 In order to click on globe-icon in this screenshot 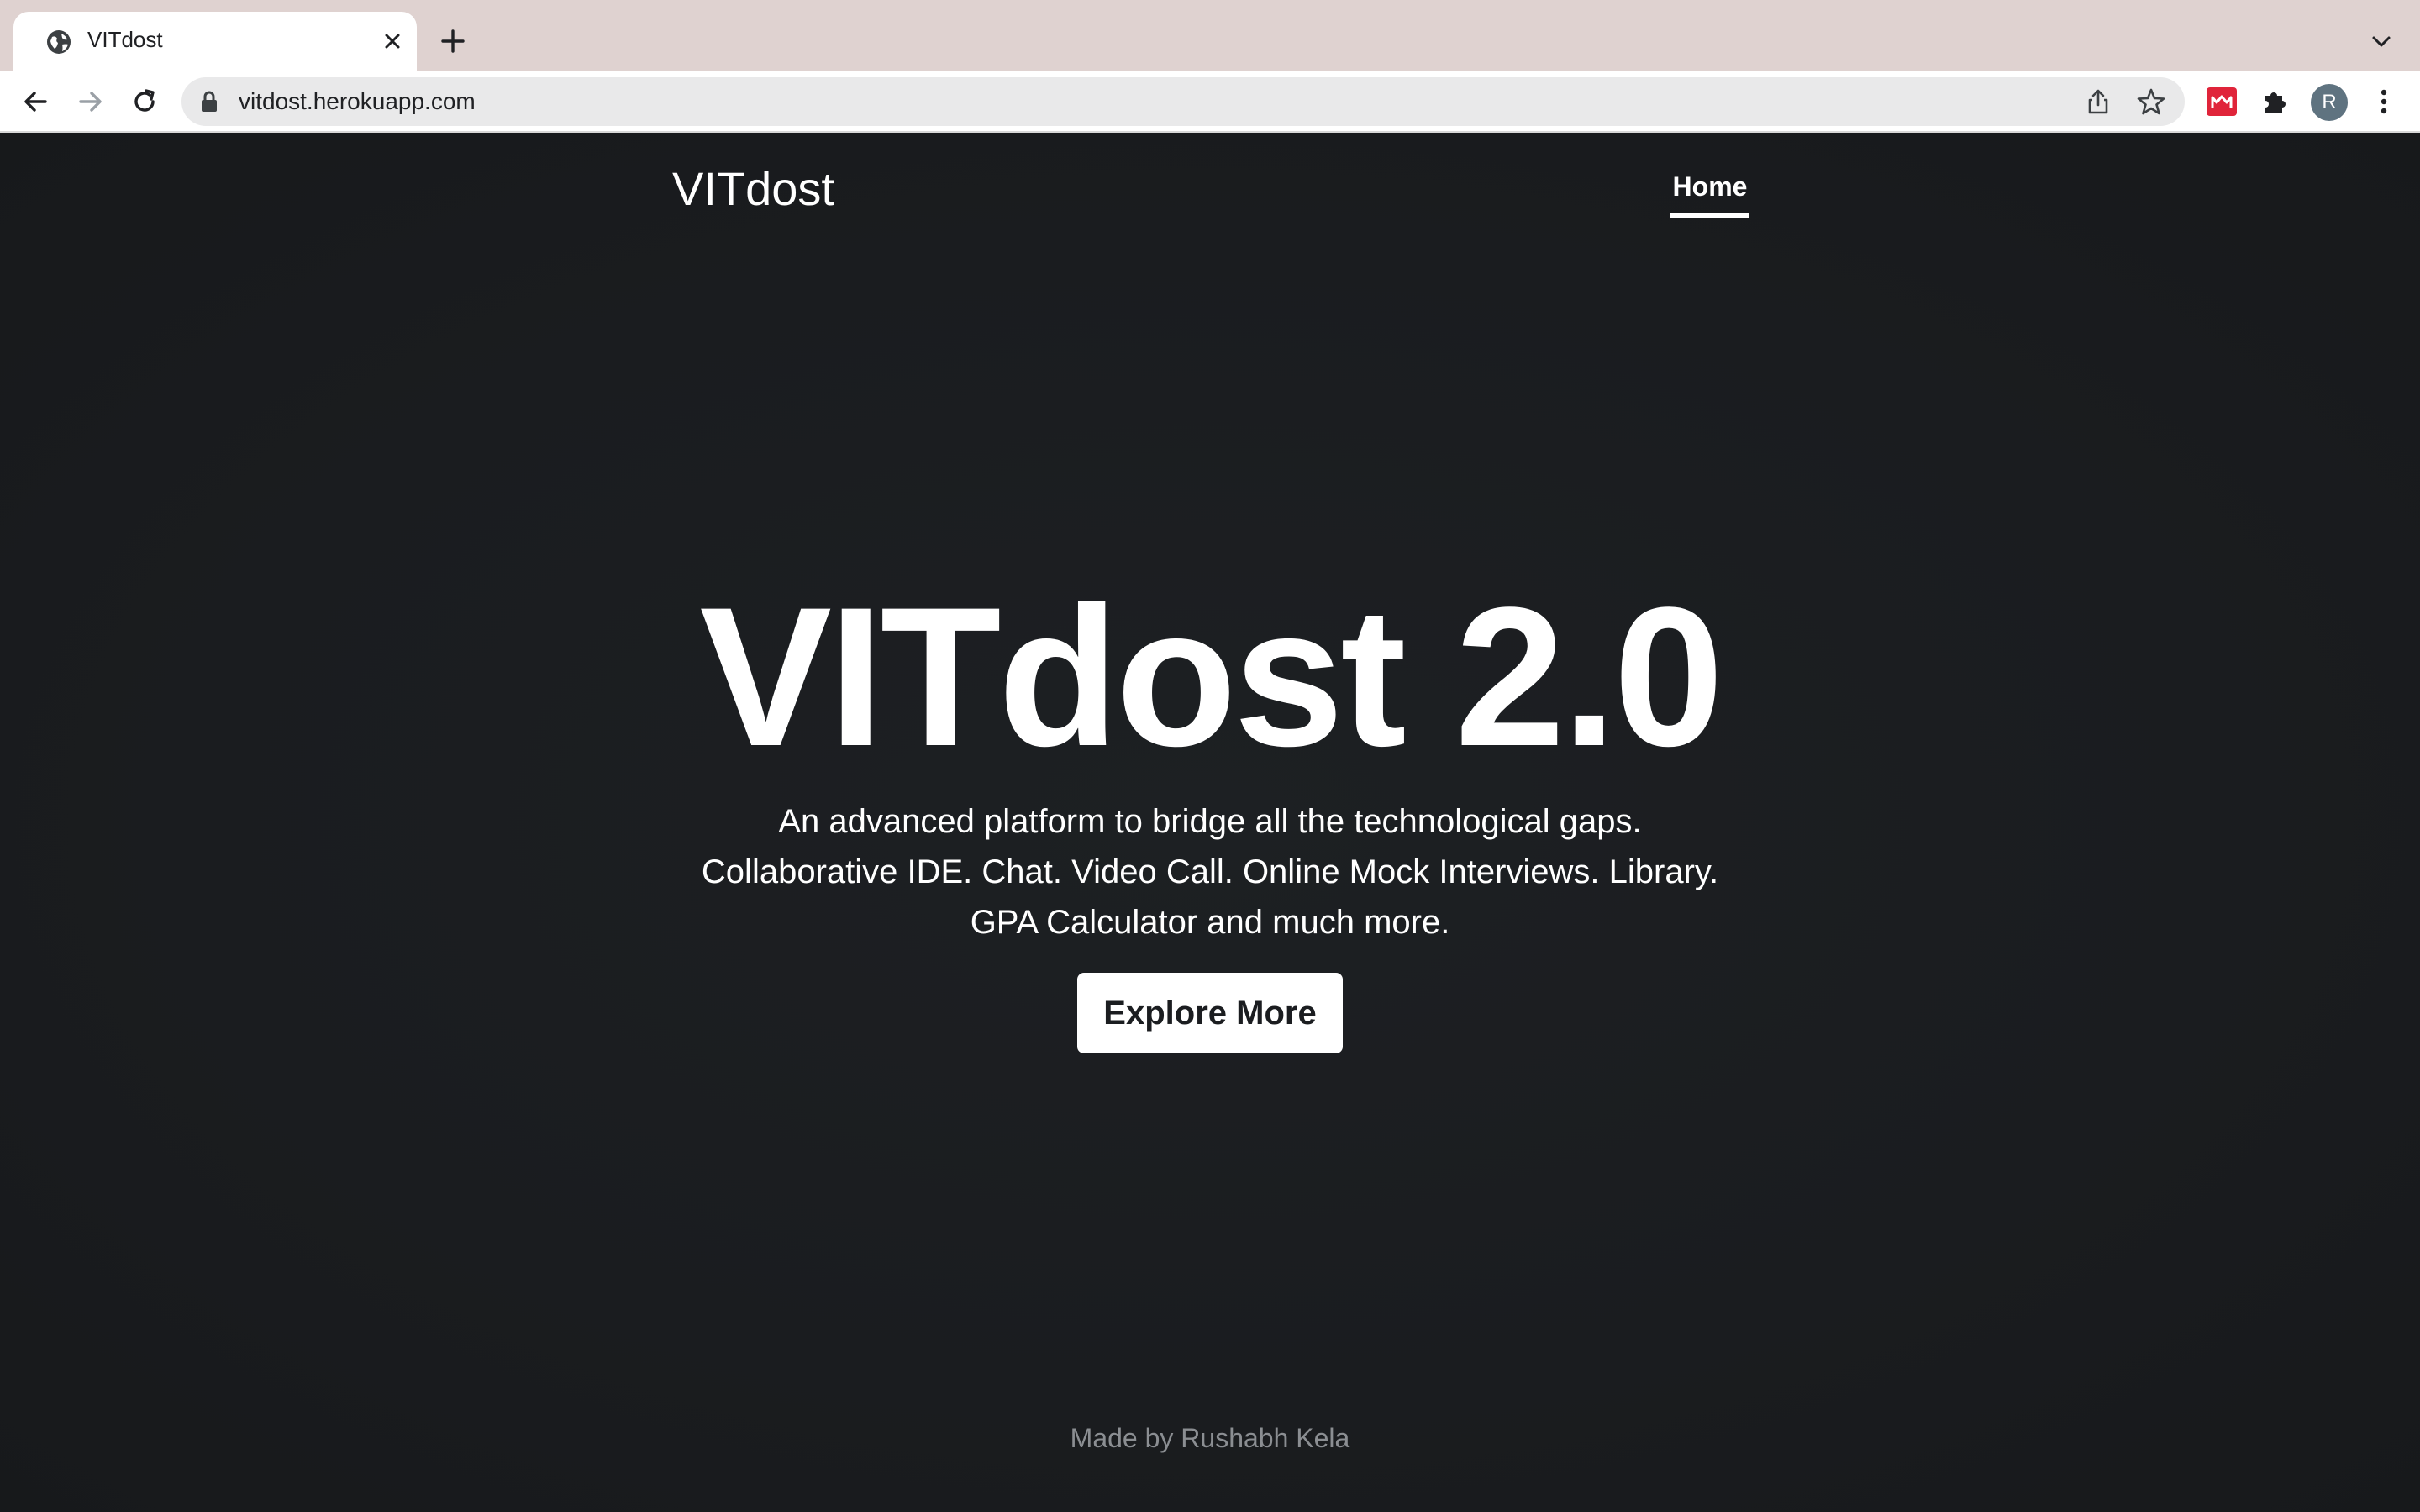, I will do `click(59, 42)`.